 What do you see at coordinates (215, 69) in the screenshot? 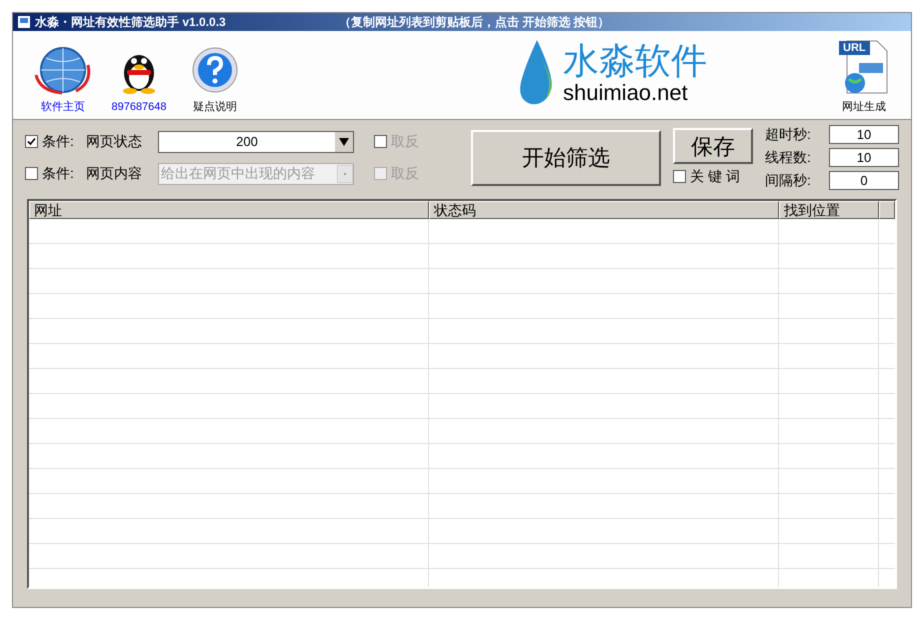
I see `help-icon` at bounding box center [215, 69].